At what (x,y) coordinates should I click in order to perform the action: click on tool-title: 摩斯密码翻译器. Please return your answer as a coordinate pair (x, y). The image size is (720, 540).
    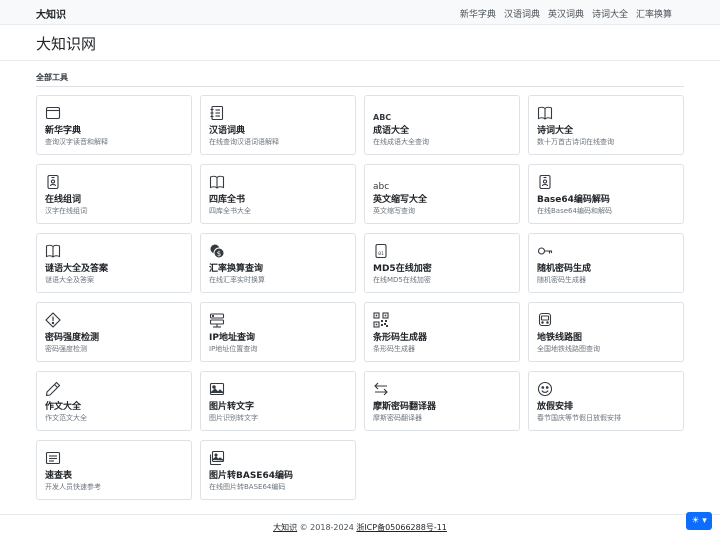
    Looking at the image, I should click on (405, 407).